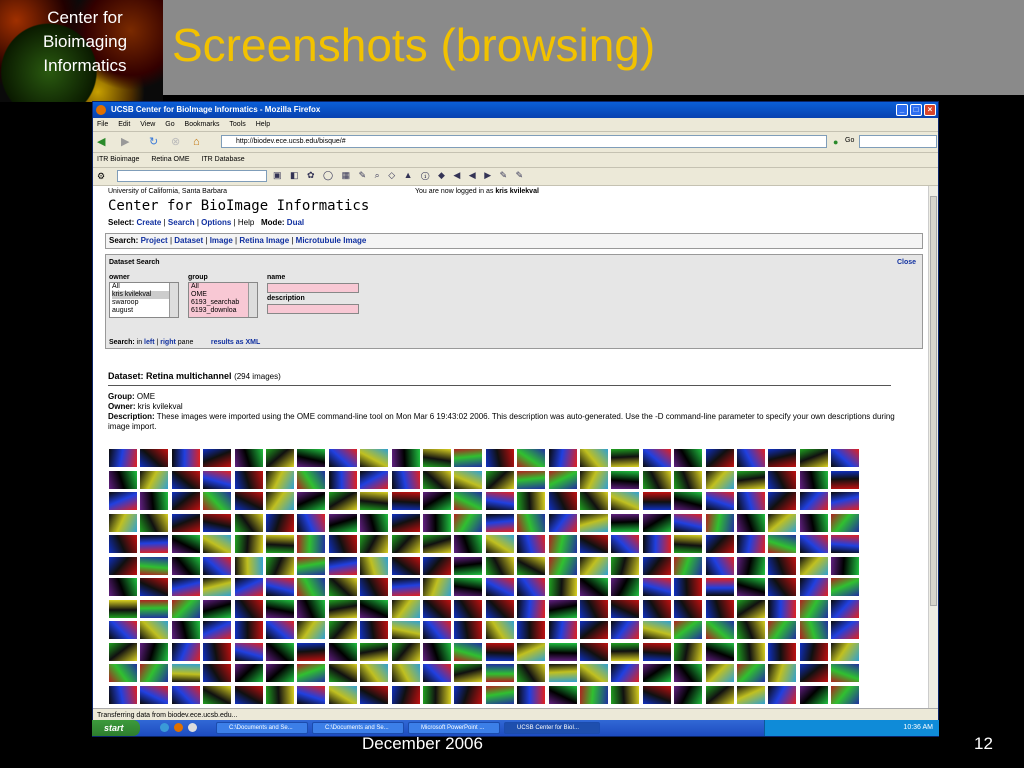 The image size is (1024, 768). What do you see at coordinates (399, 175) in the screenshot?
I see `toolbar-icons: ▣ ◧ ✿ ◯ ▦ ✎ ⌕ ◇ ▲ ⓘ ◆ ◀ ◀ ▶ ✎ ✎` at bounding box center [399, 175].